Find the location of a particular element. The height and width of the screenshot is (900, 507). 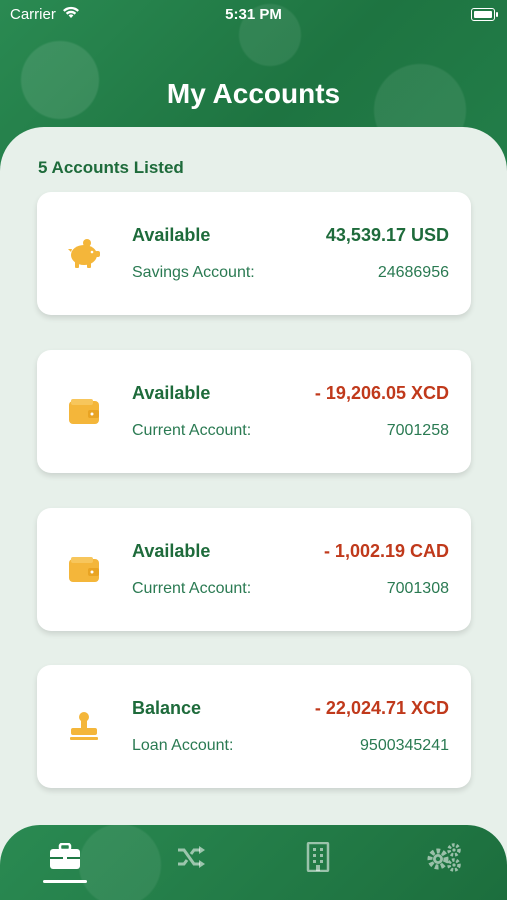

active-tab-indicator is located at coordinates (65, 881).